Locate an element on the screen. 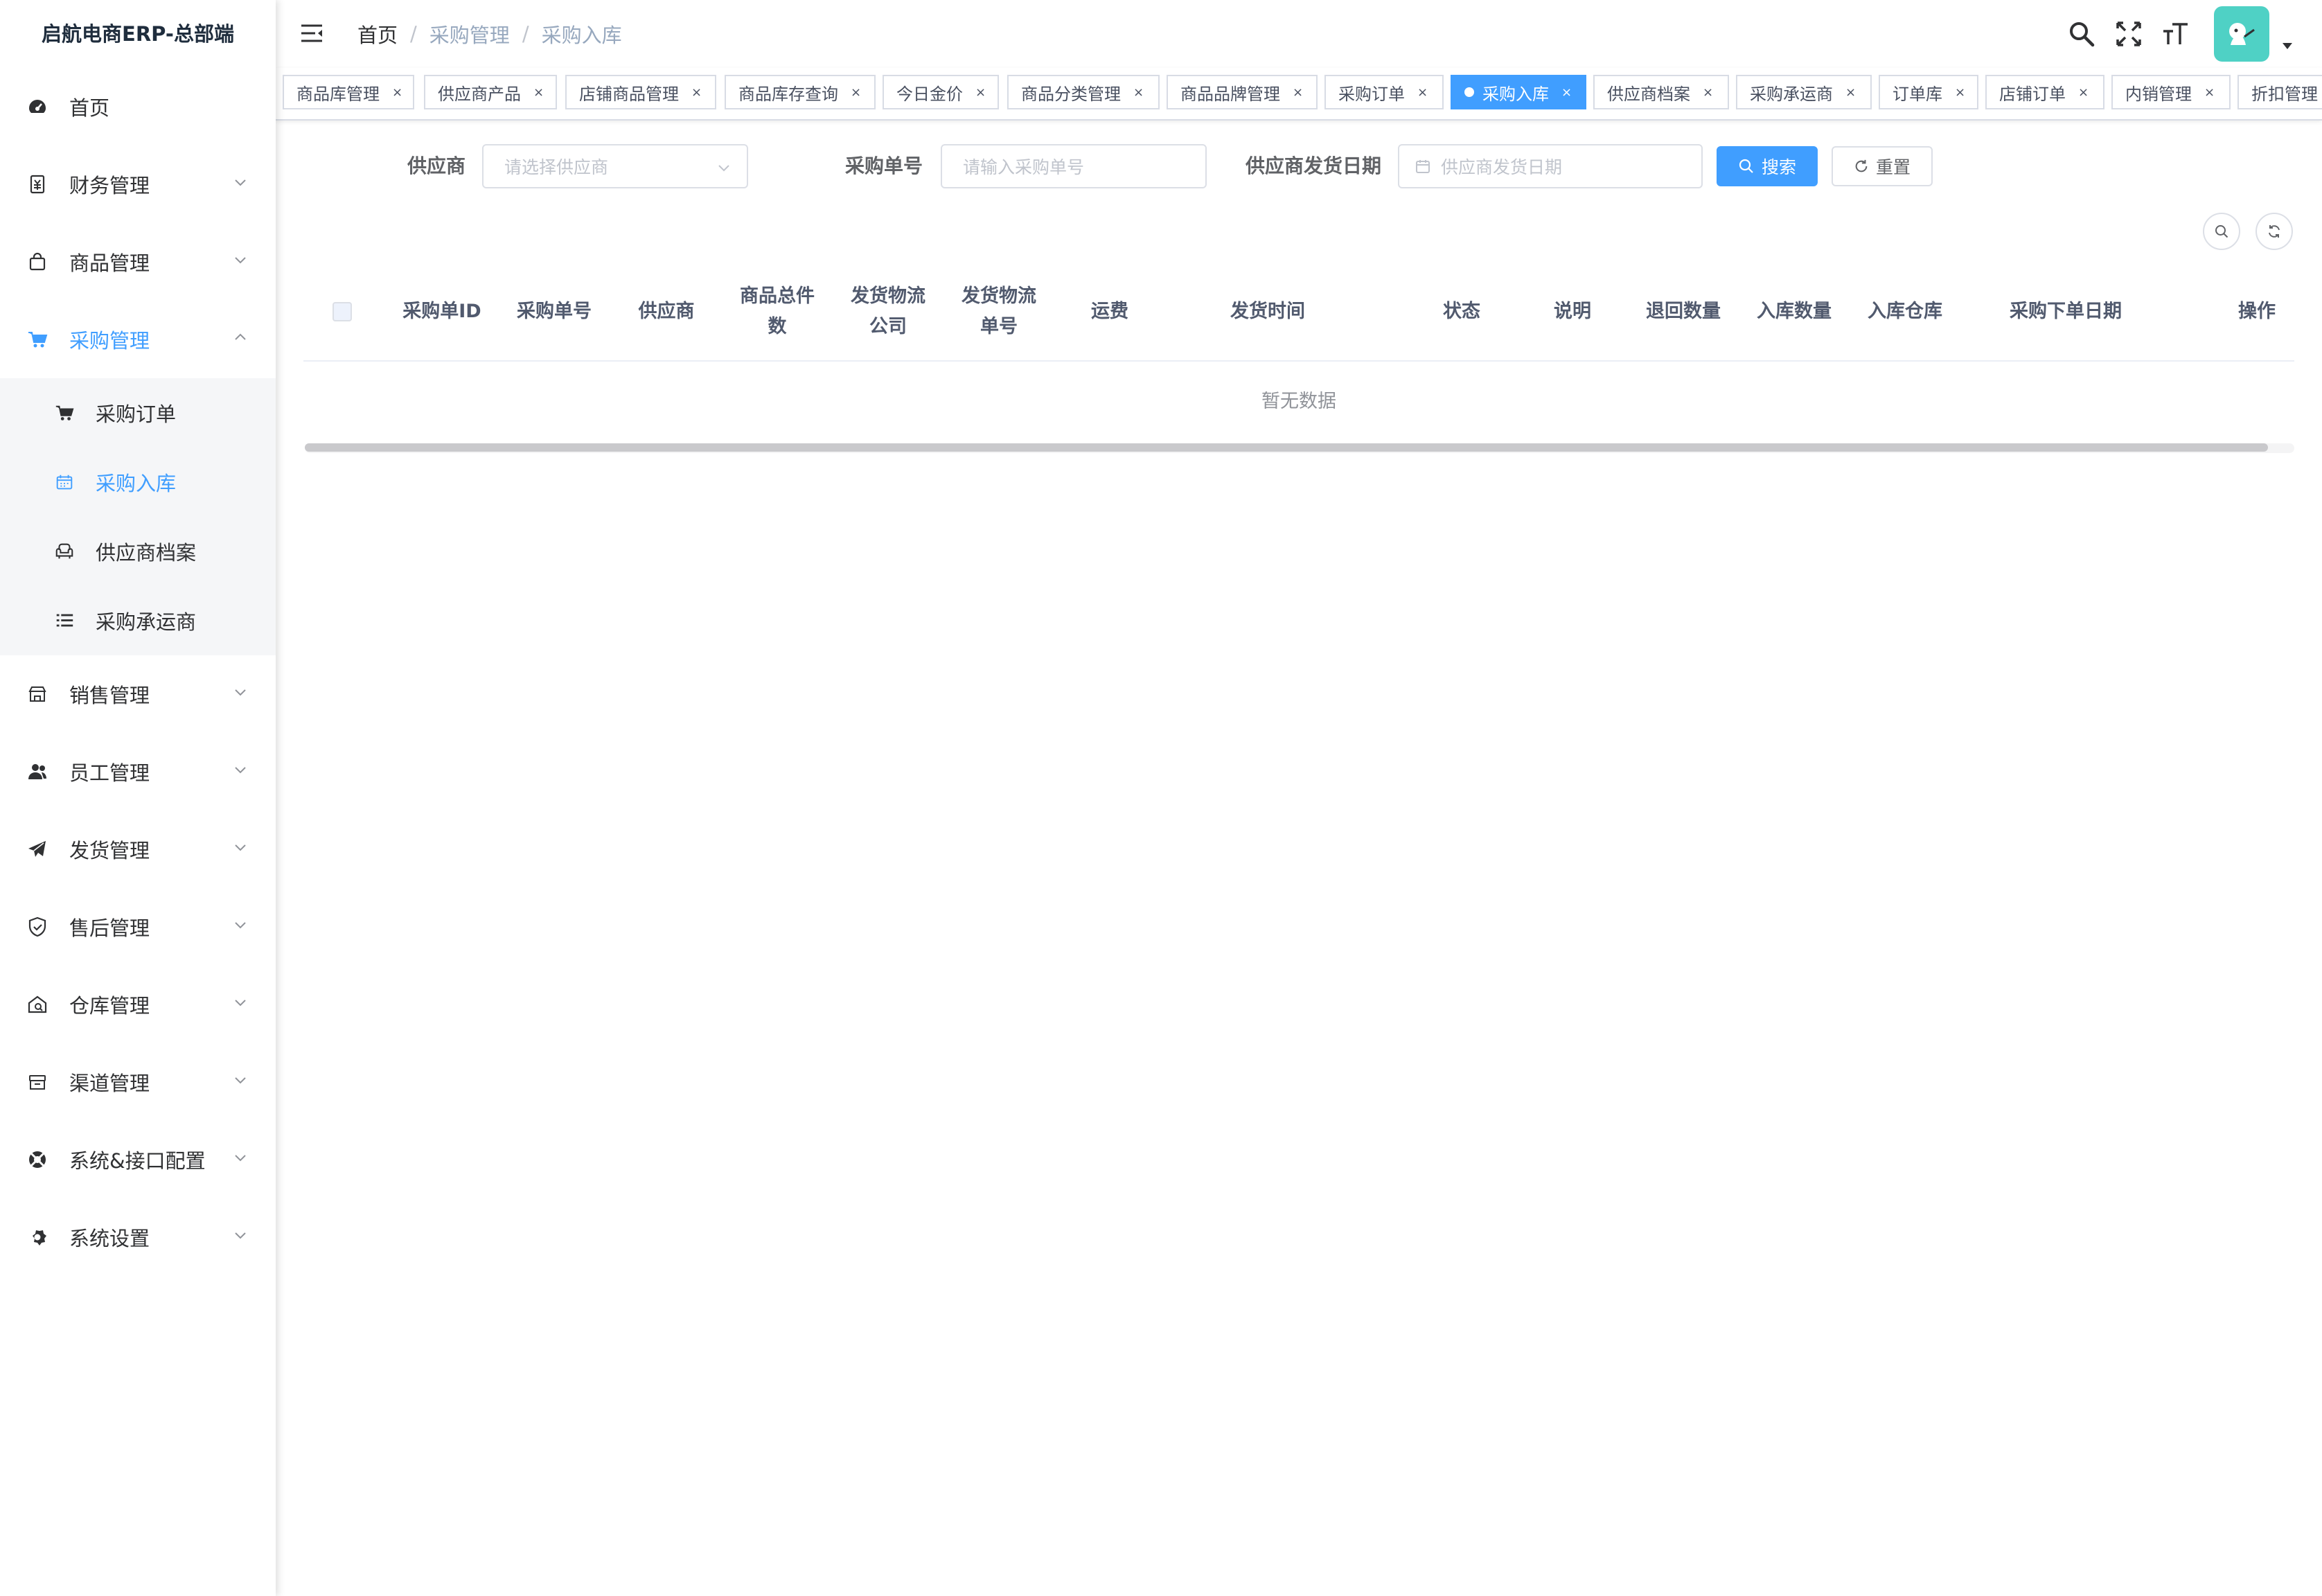 The image size is (2322, 1596). tag-brand: 商品品牌管理 × is located at coordinates (1242, 92).